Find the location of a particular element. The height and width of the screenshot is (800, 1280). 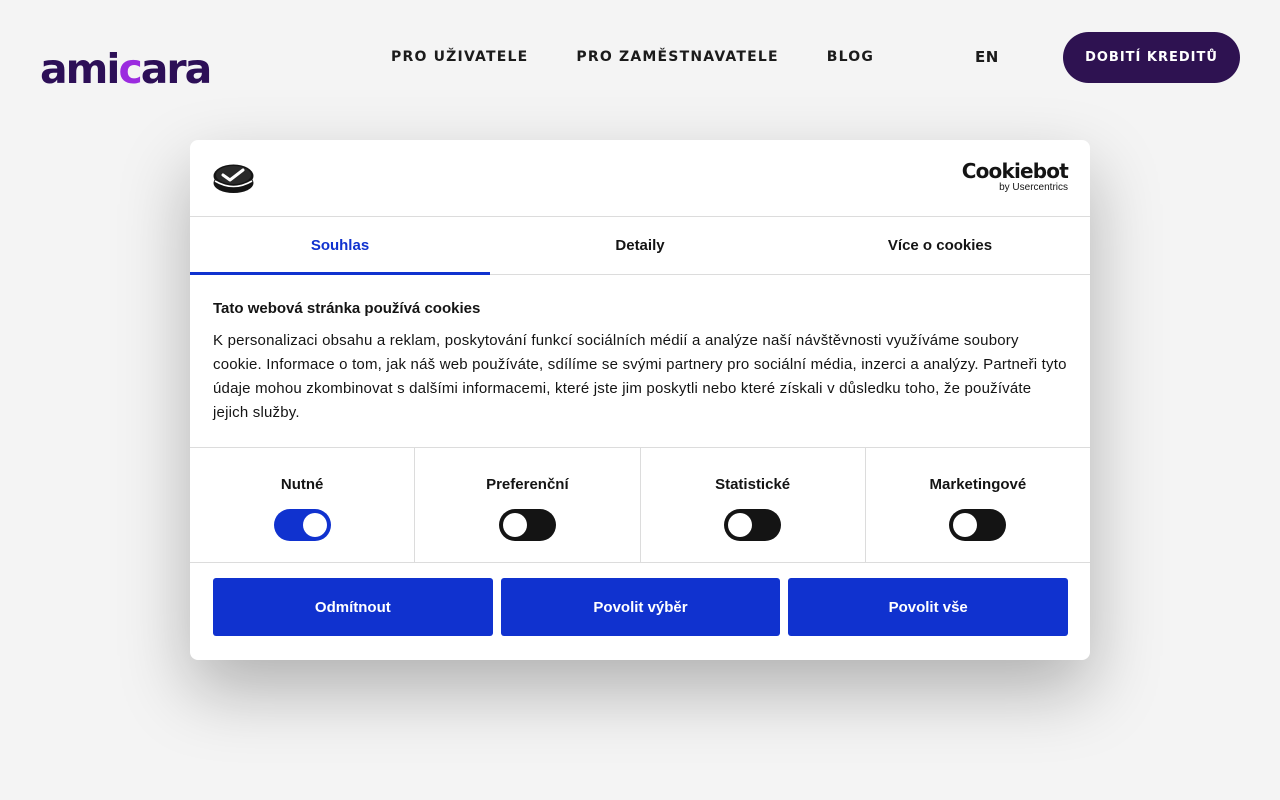

logo-text-accent: c is located at coordinates (130, 69).